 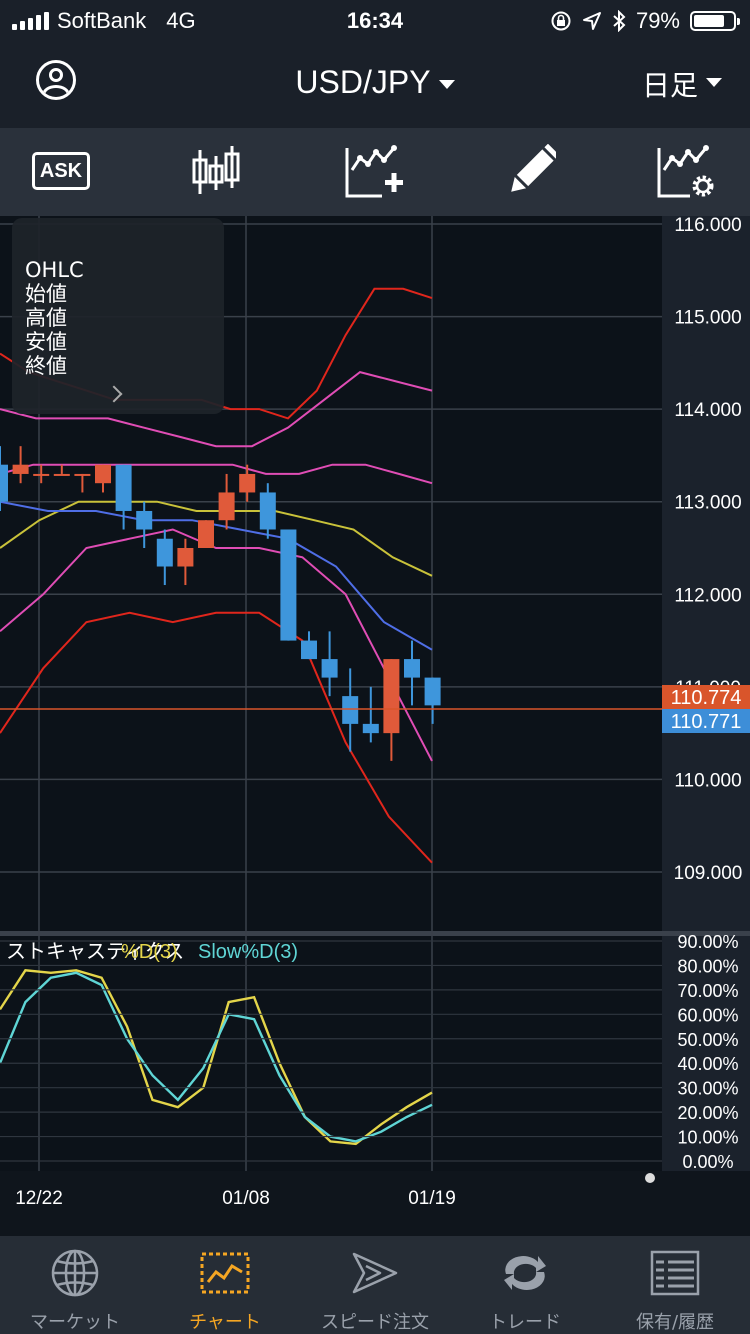 What do you see at coordinates (707, 1138) in the screenshot?
I see `stochastic-axis-label: 10.00%` at bounding box center [707, 1138].